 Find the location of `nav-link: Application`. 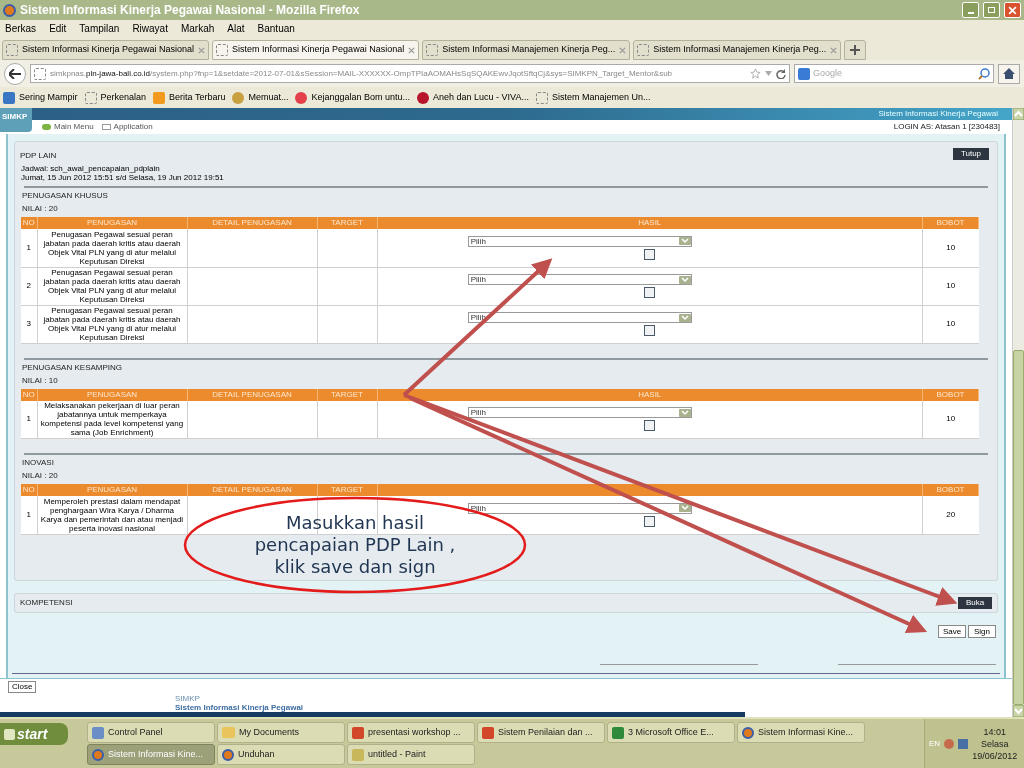

nav-link: Application is located at coordinates (127, 127).